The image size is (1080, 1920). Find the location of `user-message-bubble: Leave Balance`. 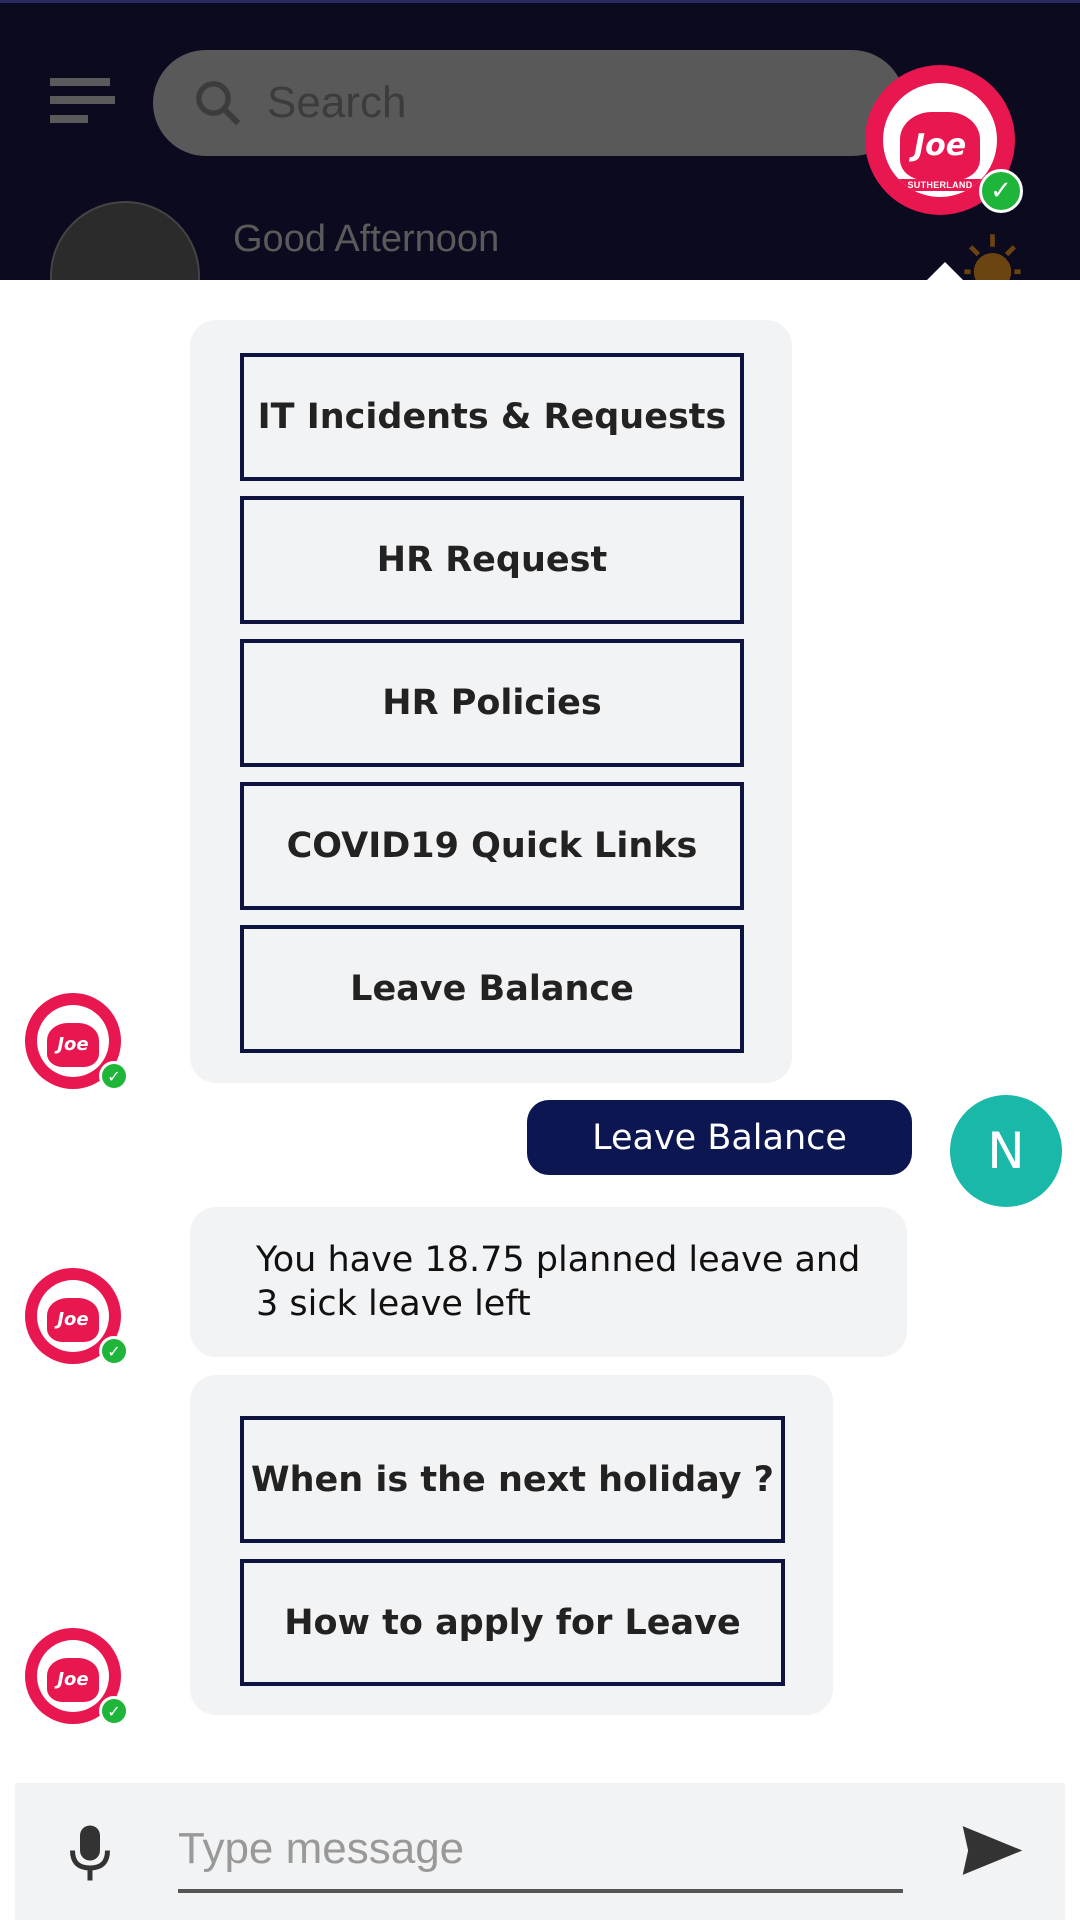

user-message-bubble: Leave Balance is located at coordinates (719, 1137).